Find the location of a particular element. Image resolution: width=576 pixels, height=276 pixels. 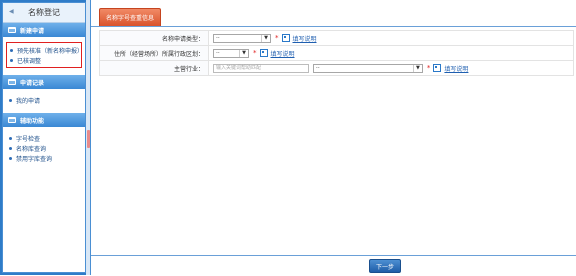

form-row-industry: 主营行业： 输入关键词帮助匹配 -- ▼ * 填写说明 is located at coordinates (336, 68).